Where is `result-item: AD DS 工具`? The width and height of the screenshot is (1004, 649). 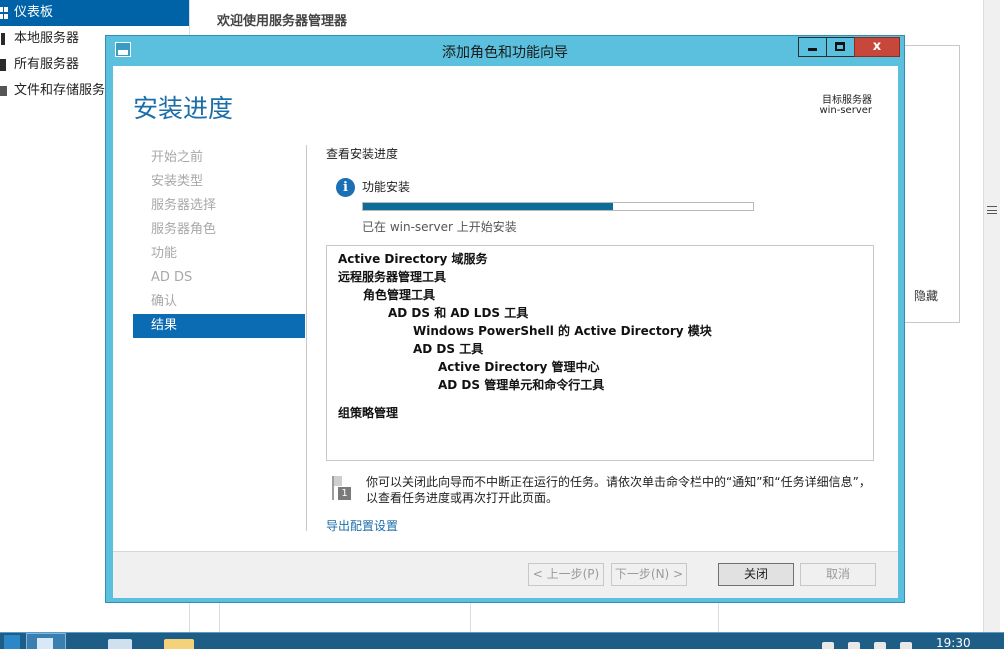
result-item: AD DS 工具 is located at coordinates (448, 349).